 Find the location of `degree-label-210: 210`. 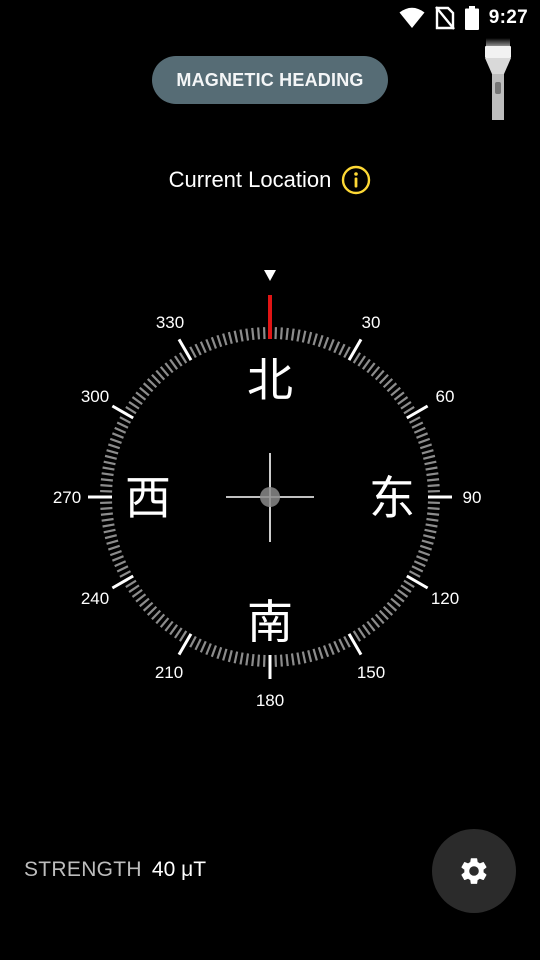

degree-label-210: 210 is located at coordinates (169, 672).